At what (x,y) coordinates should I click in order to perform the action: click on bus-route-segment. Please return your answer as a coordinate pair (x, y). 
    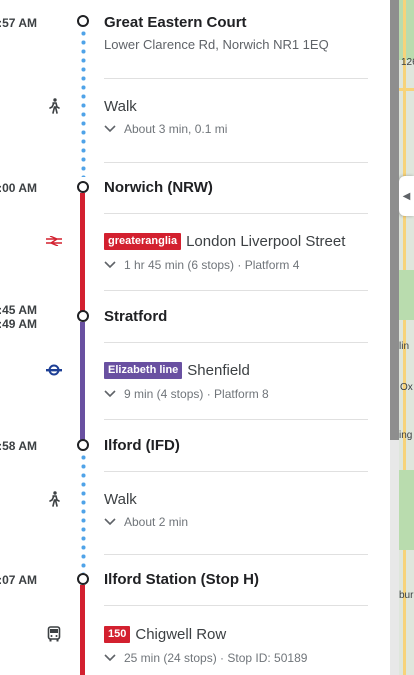
    Looking at the image, I should click on (82, 630).